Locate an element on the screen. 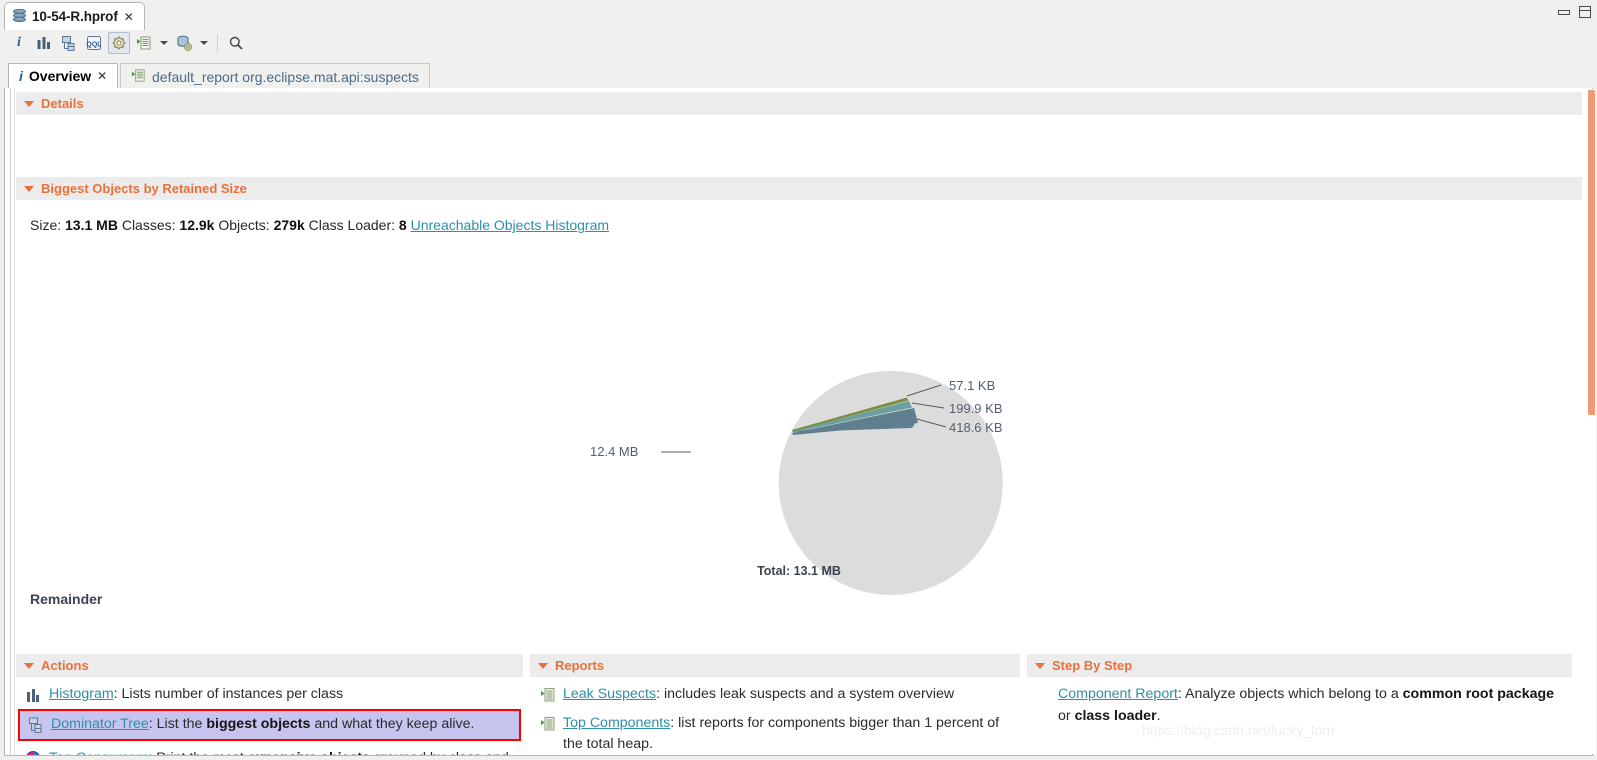  details-size-value: 13.1 MB is located at coordinates (91, 225).